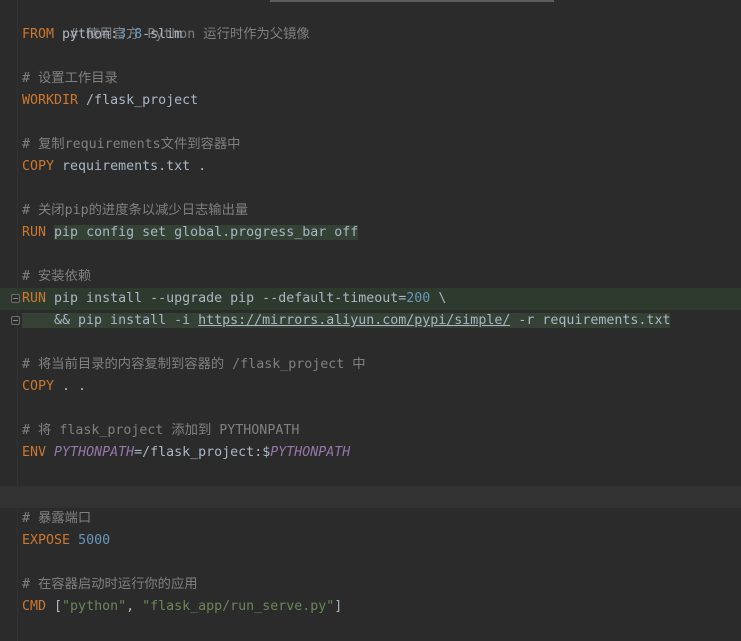 The image size is (741, 641). I want to click on code-line: # 复制requirements文件到容器中, so click(370, 145).